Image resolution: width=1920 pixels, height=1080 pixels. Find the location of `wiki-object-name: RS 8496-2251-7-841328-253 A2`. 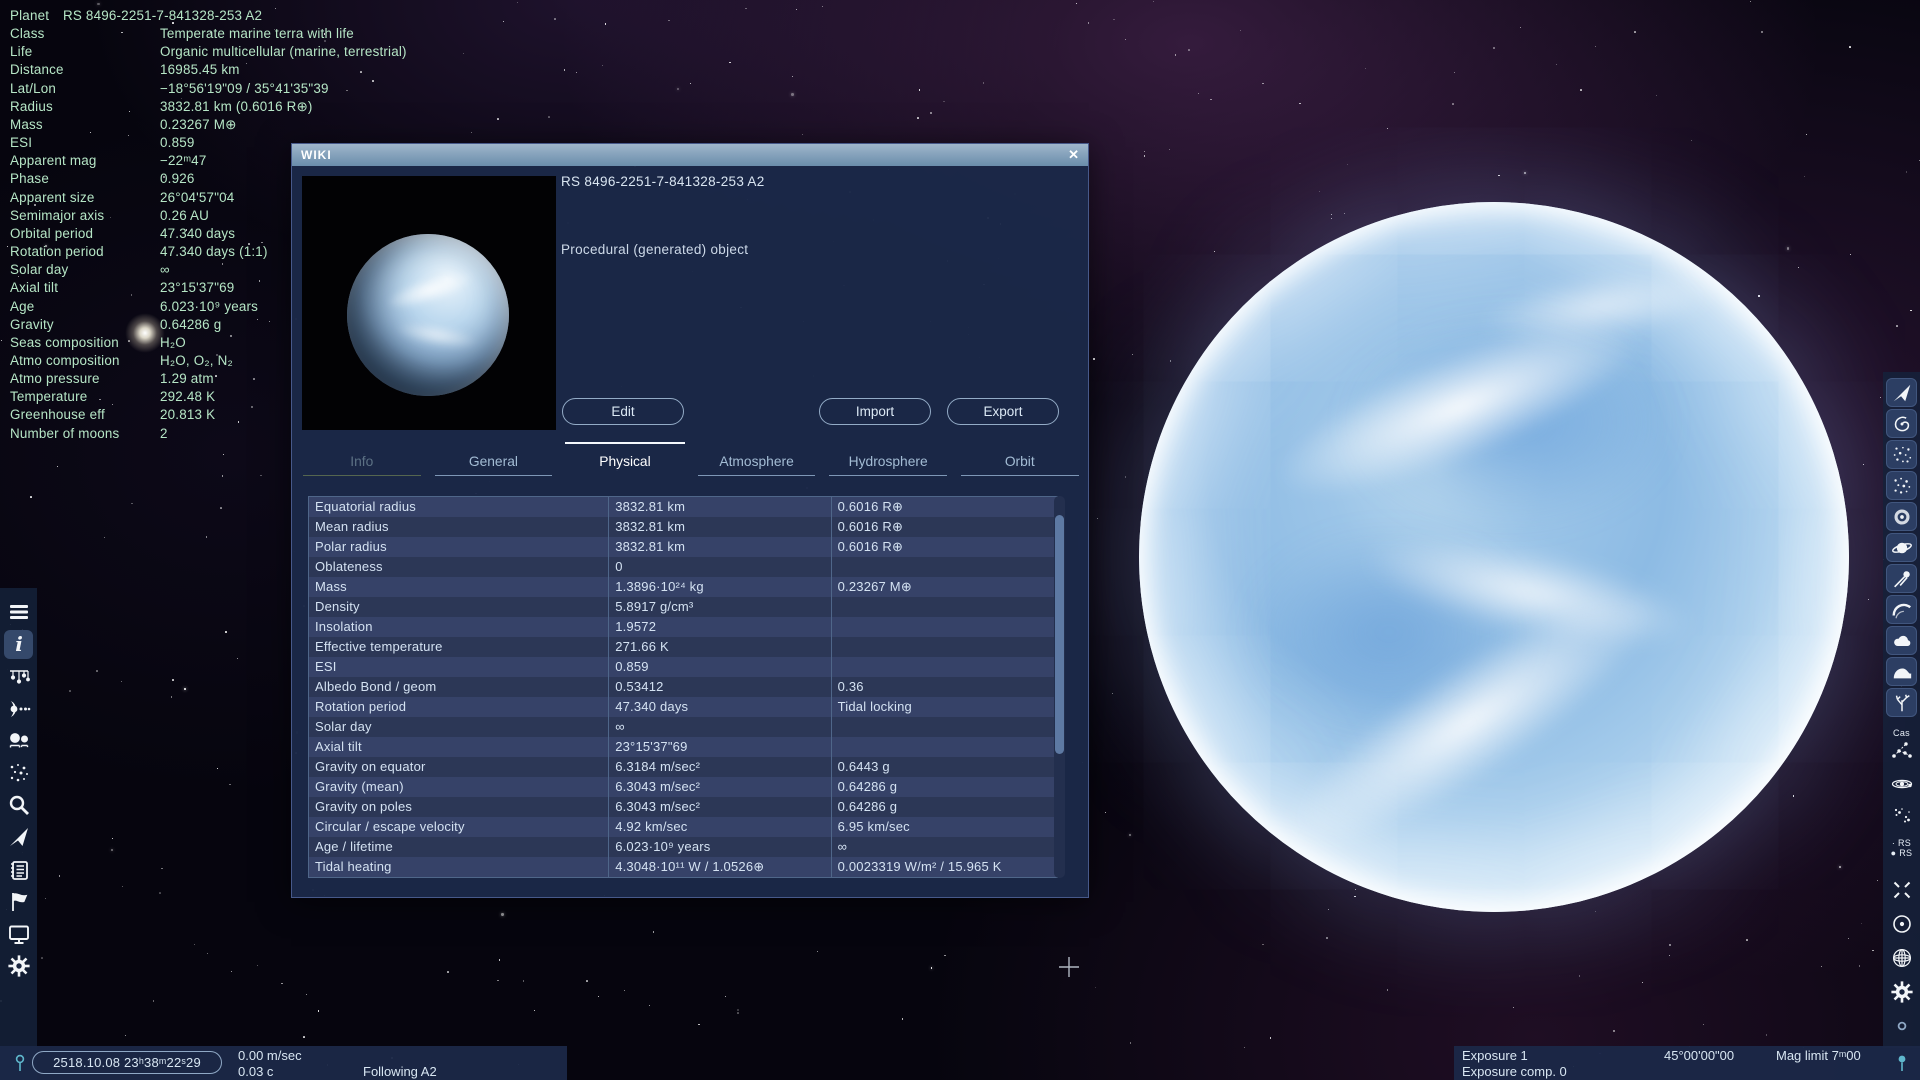

wiki-object-name: RS 8496-2251-7-841328-253 A2 is located at coordinates (663, 181).